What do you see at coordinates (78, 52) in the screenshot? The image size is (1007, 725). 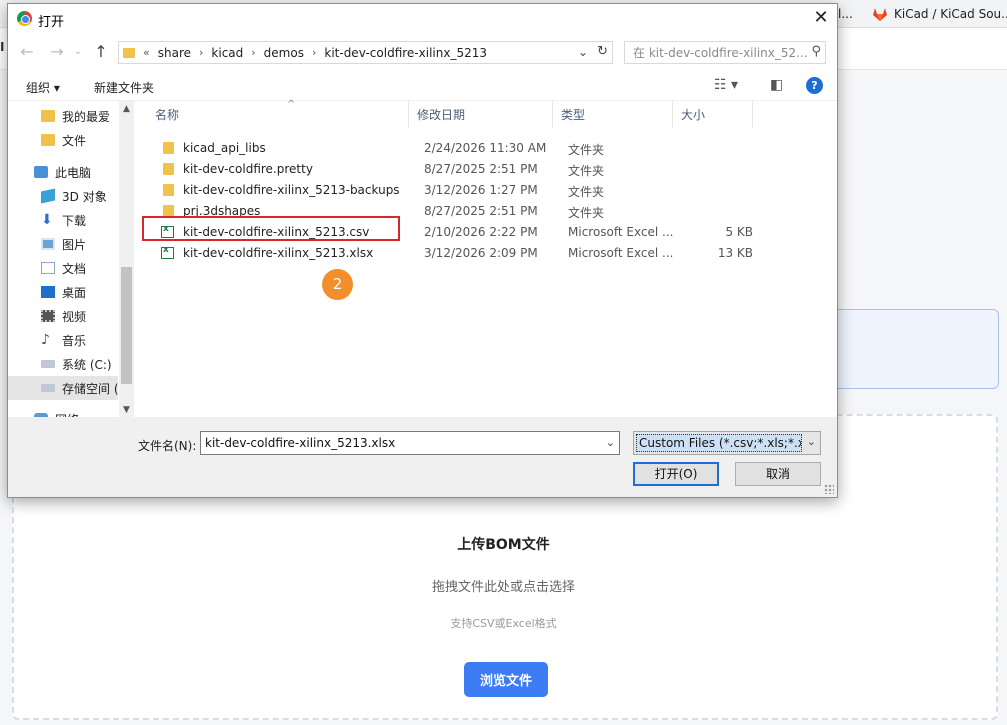 I see `recent-chevron-icon: ⌄` at bounding box center [78, 52].